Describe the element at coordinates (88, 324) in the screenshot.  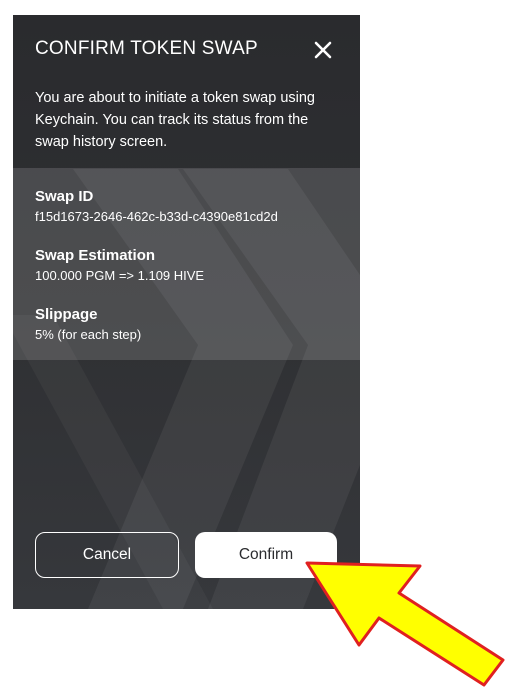
I see `slippage-field: Slippage 5% (for each step)` at that location.